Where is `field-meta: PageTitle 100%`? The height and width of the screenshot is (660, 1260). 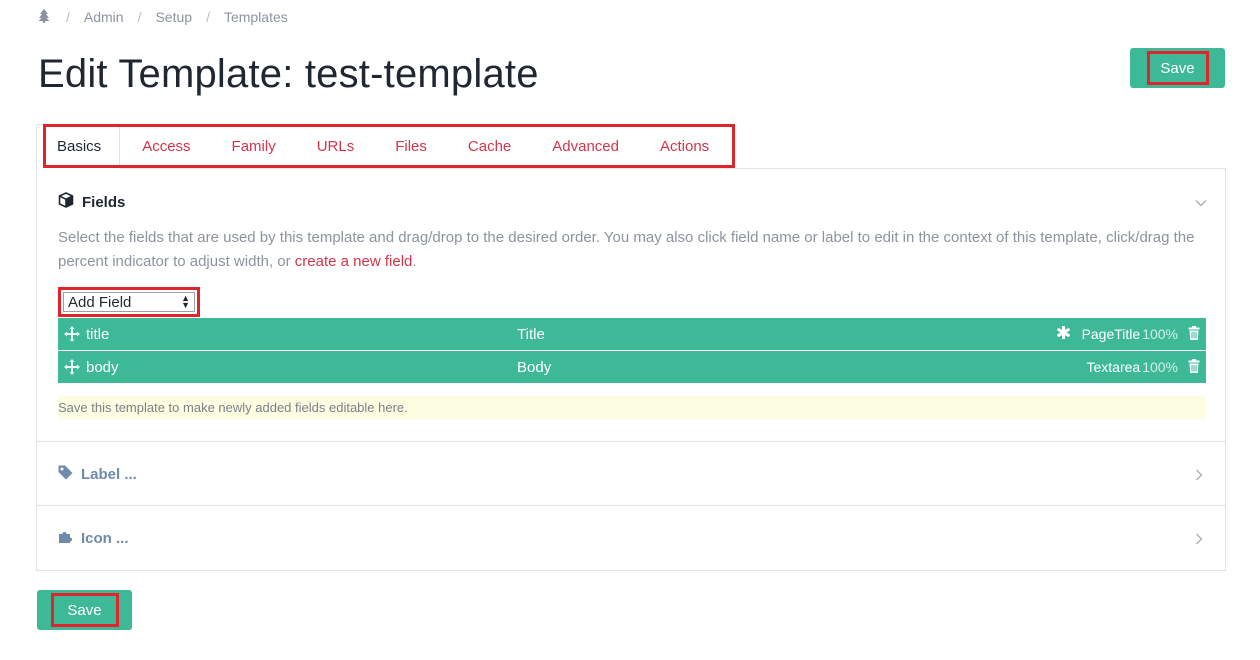
field-meta: PageTitle 100% is located at coordinates (1128, 334).